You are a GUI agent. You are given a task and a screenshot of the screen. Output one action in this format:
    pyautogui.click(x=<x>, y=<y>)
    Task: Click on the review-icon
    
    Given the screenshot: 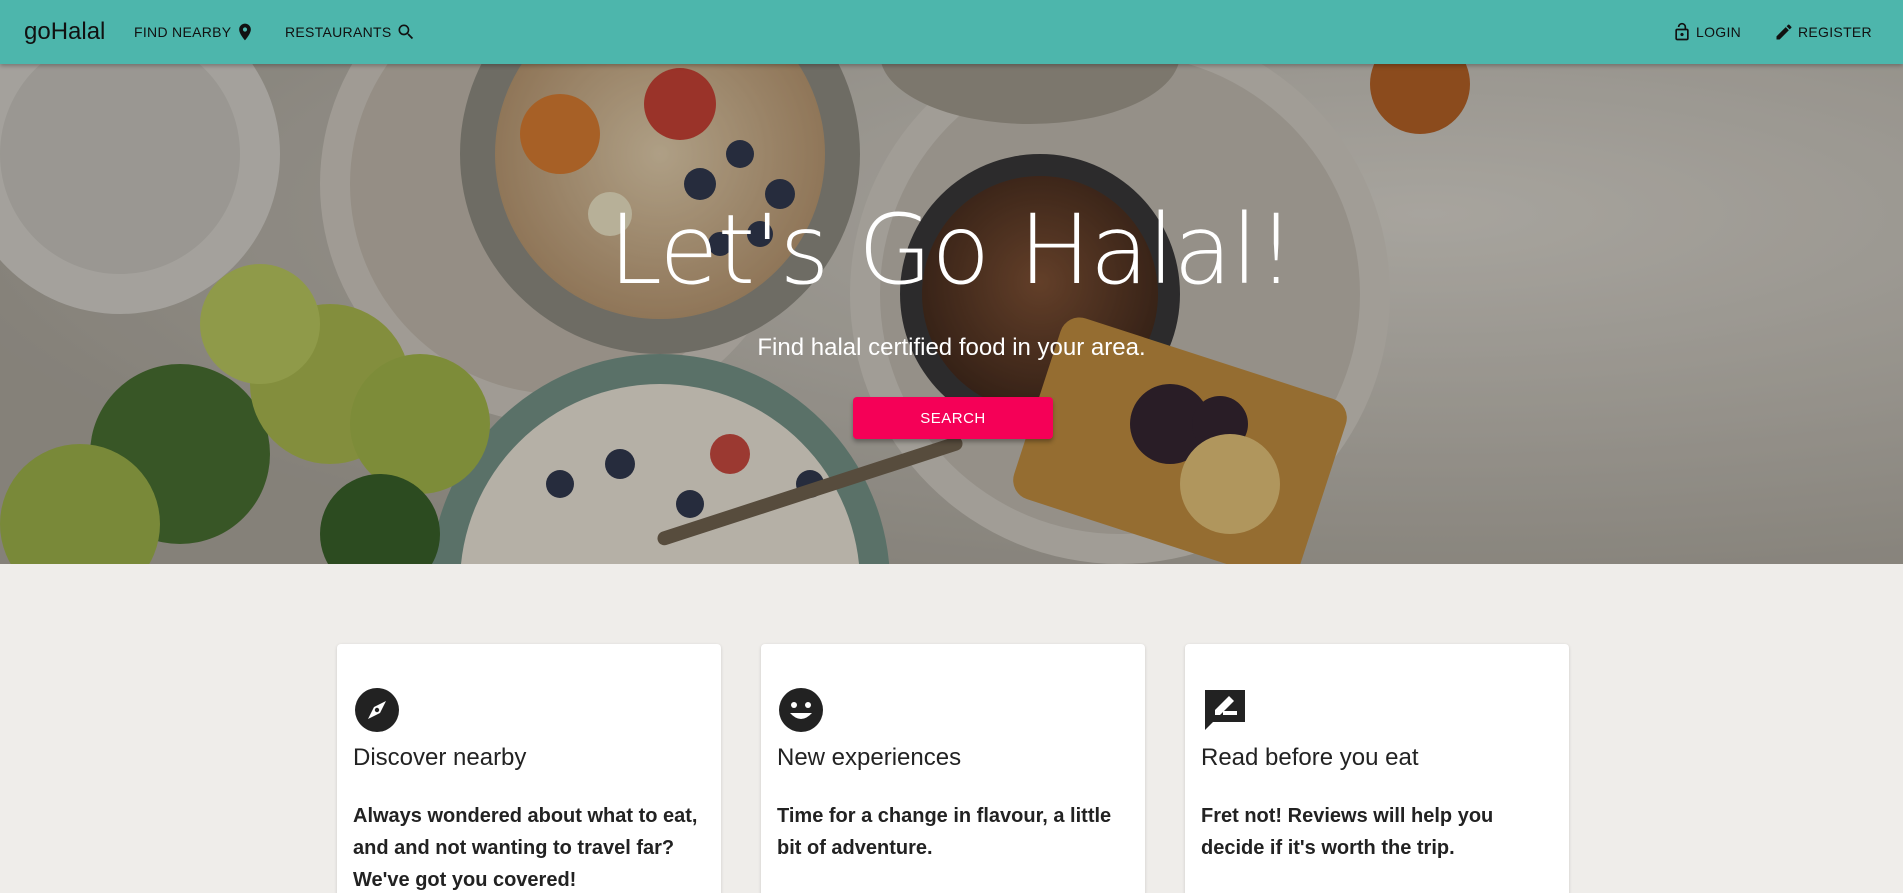 What is the action you would take?
    pyautogui.click(x=1225, y=710)
    